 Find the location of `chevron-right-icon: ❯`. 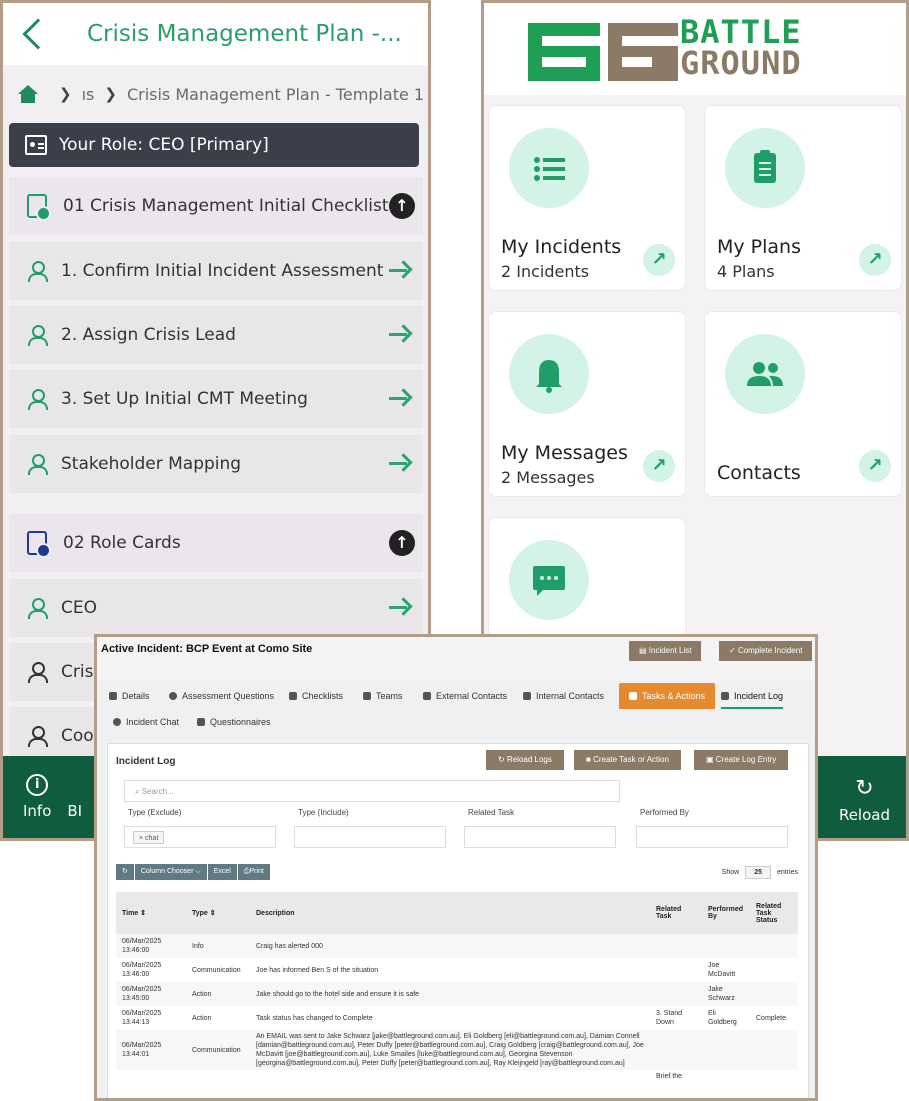

chevron-right-icon: ❯ is located at coordinates (110, 94).